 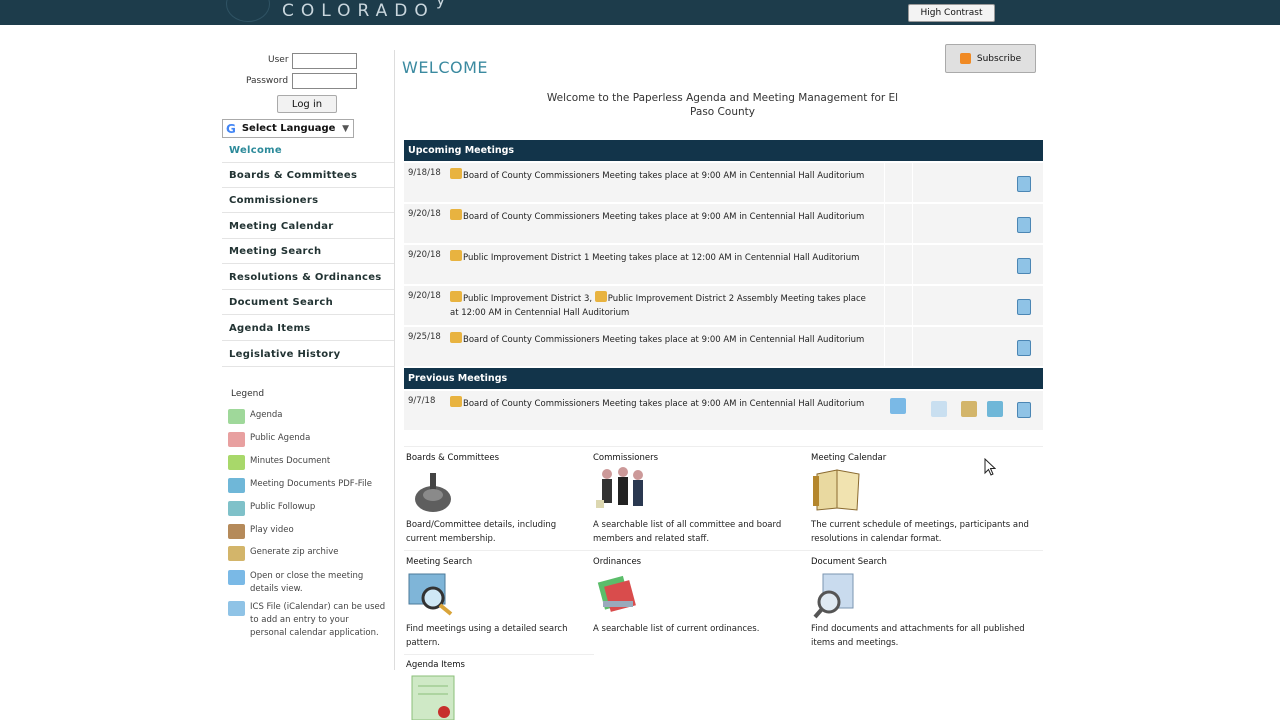 What do you see at coordinates (621, 490) in the screenshot?
I see `commissioners-icon` at bounding box center [621, 490].